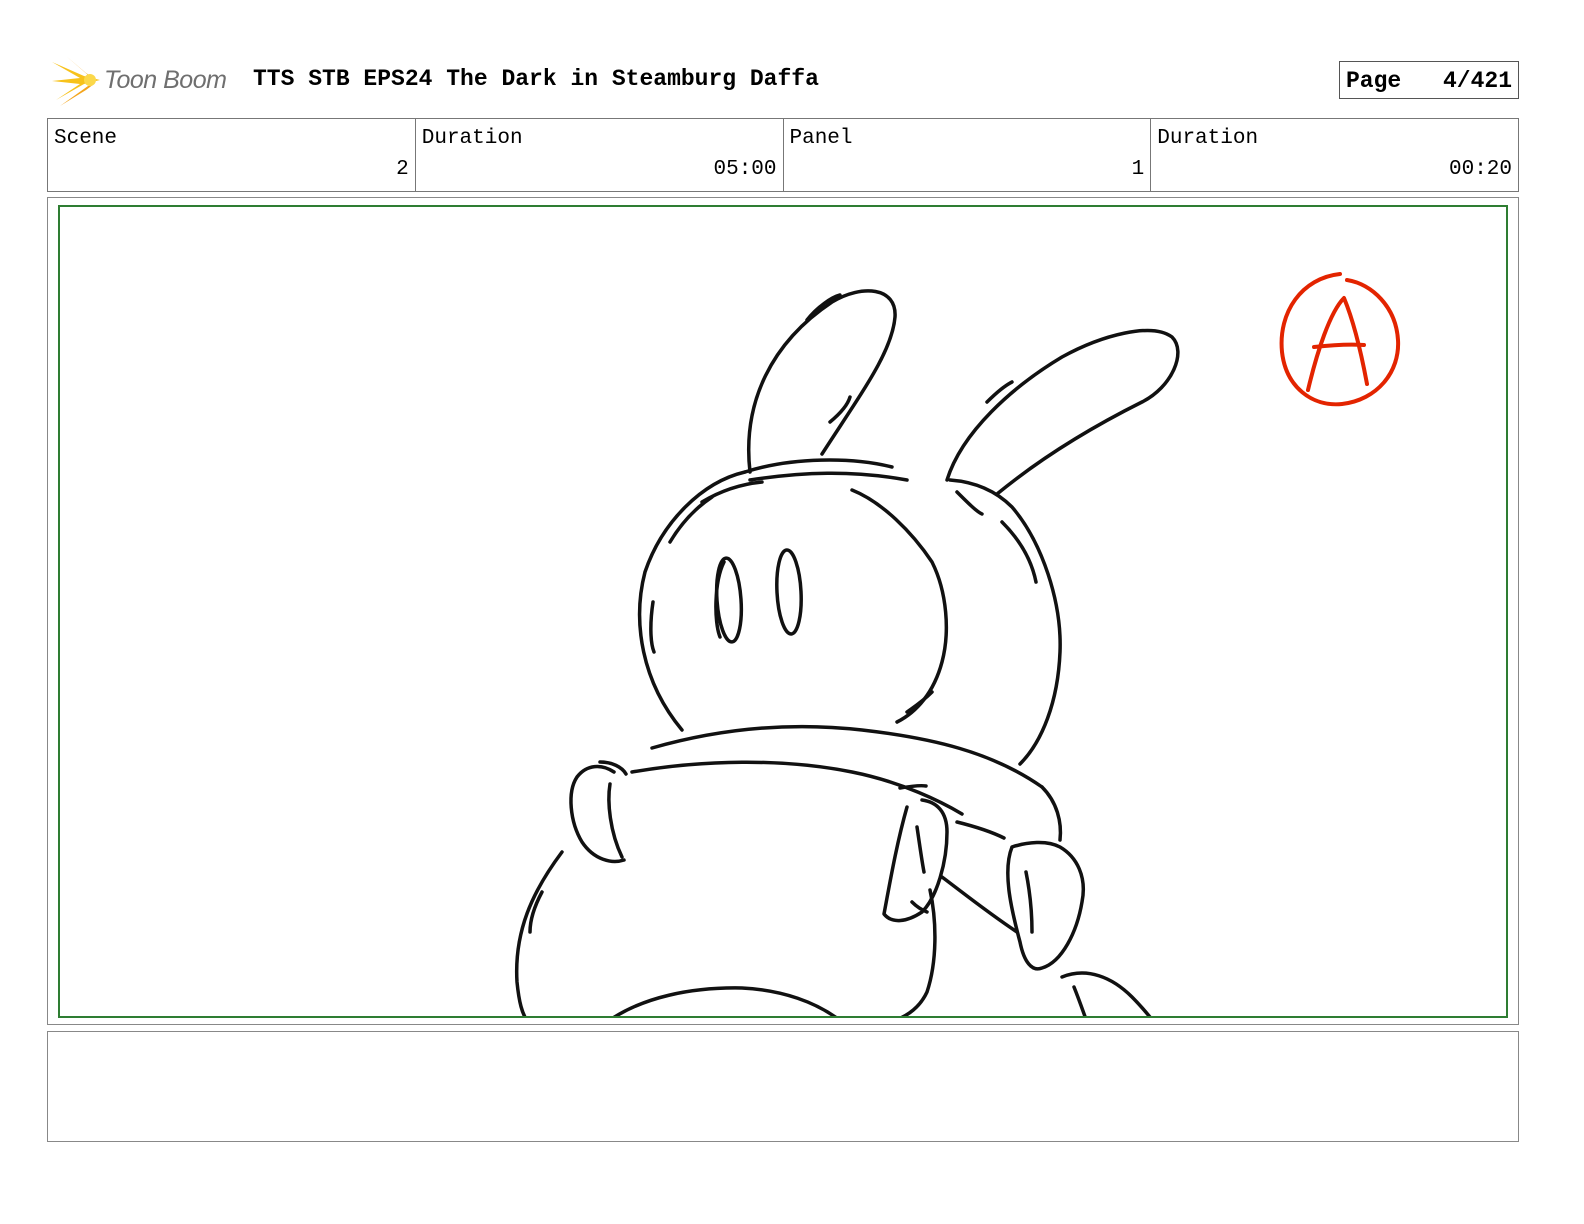 The image size is (1584, 1224). What do you see at coordinates (600, 155) in the screenshot?
I see `scene-duration-cell: Duration 05:00` at bounding box center [600, 155].